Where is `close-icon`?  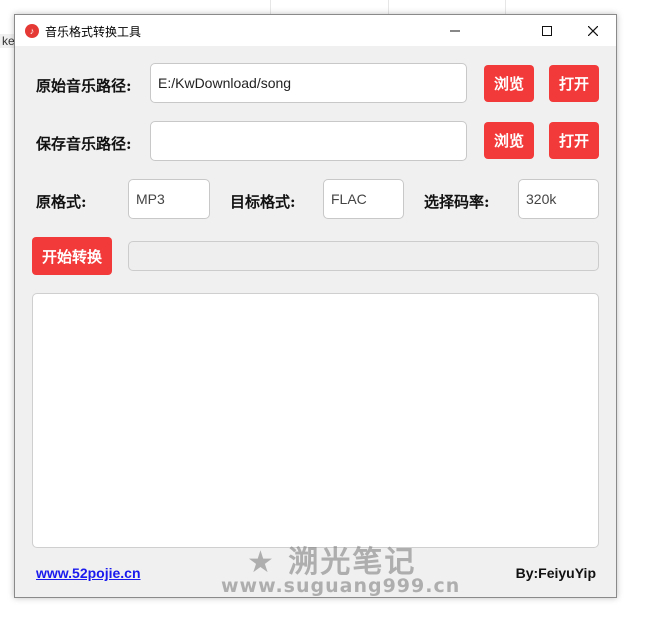
close-icon is located at coordinates (593, 30).